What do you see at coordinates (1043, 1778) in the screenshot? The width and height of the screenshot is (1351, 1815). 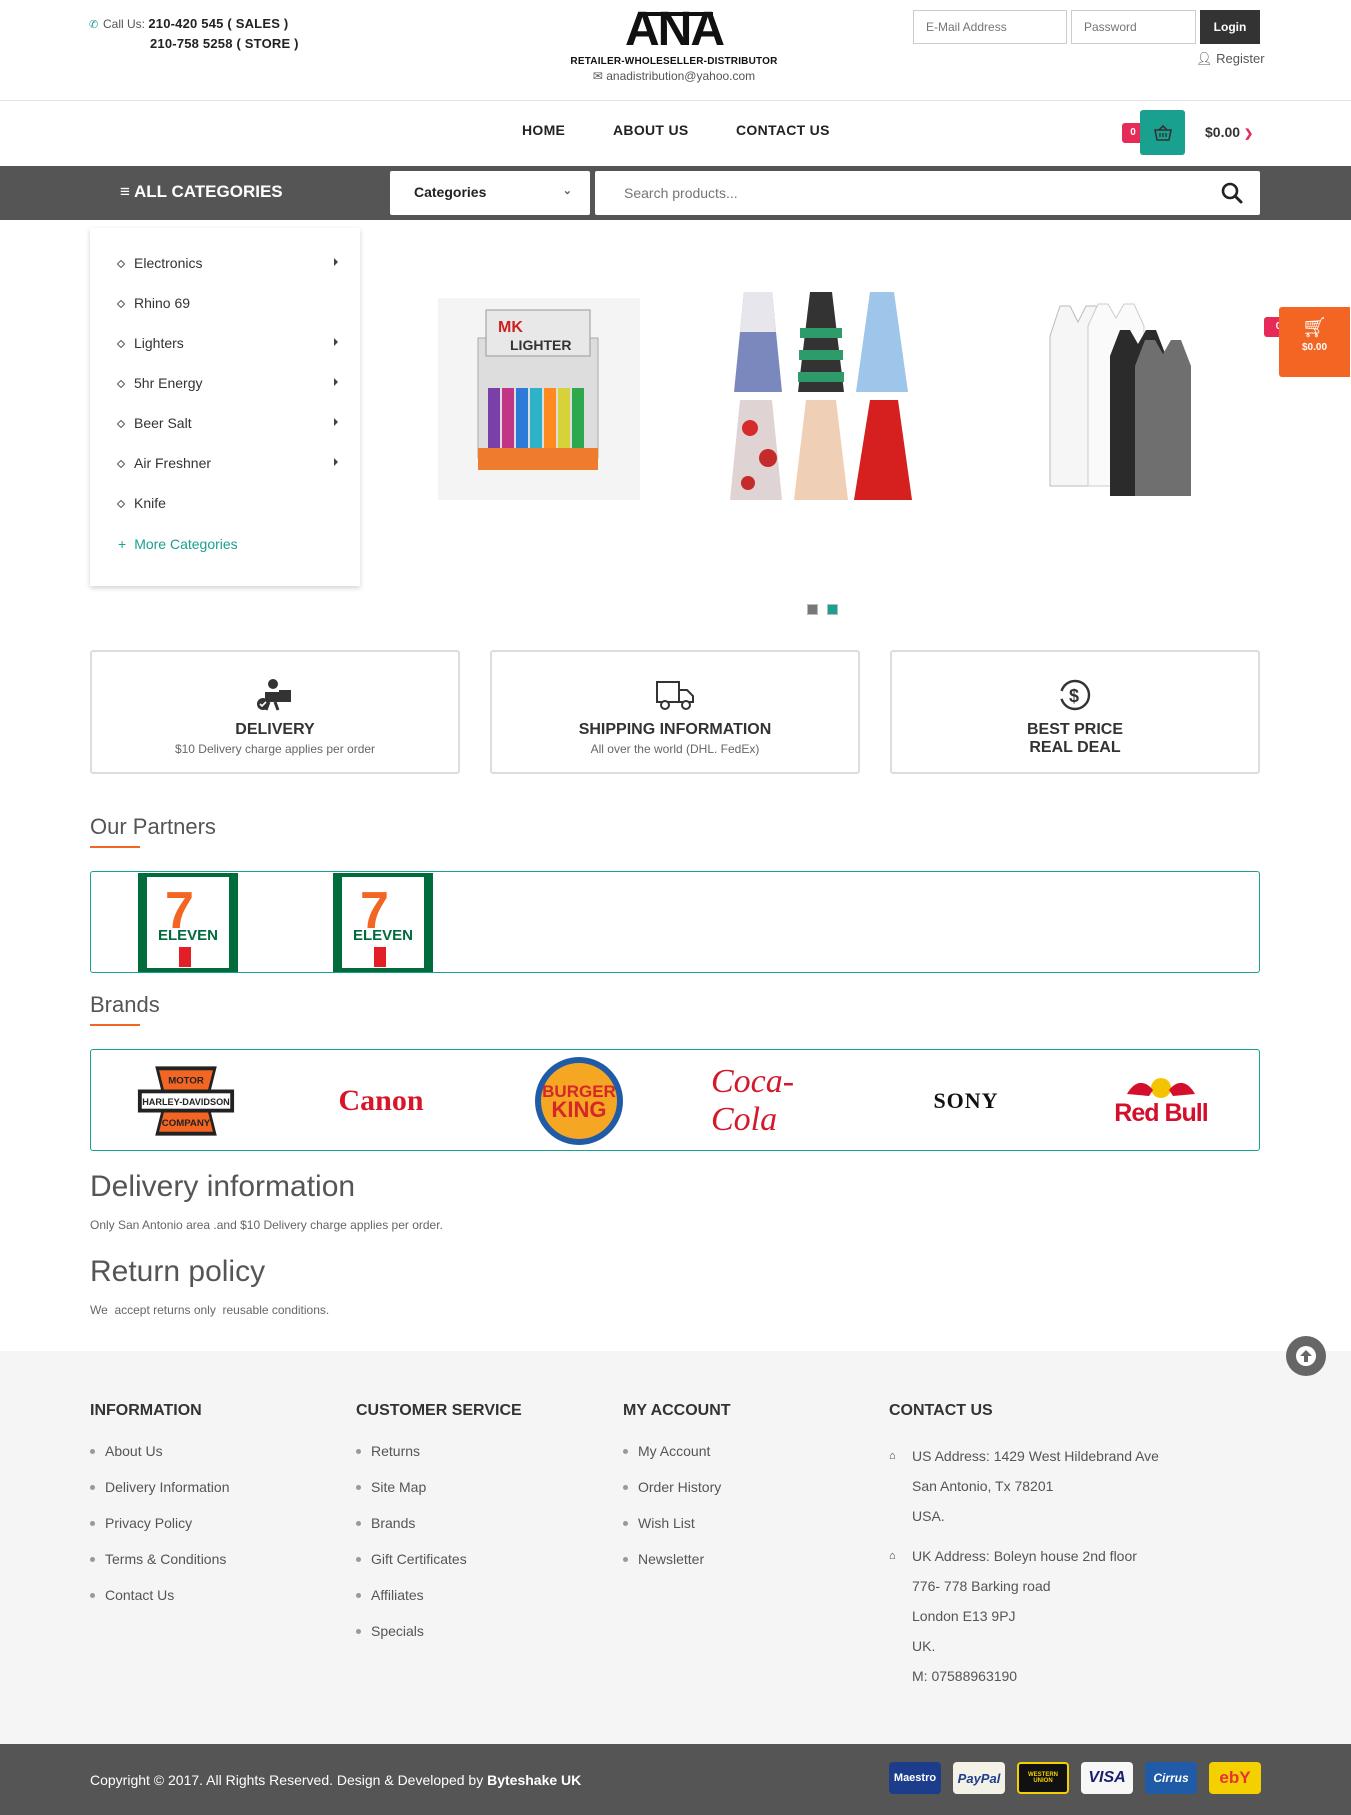 I see `western-union-logo: WESTERN UNION` at bounding box center [1043, 1778].